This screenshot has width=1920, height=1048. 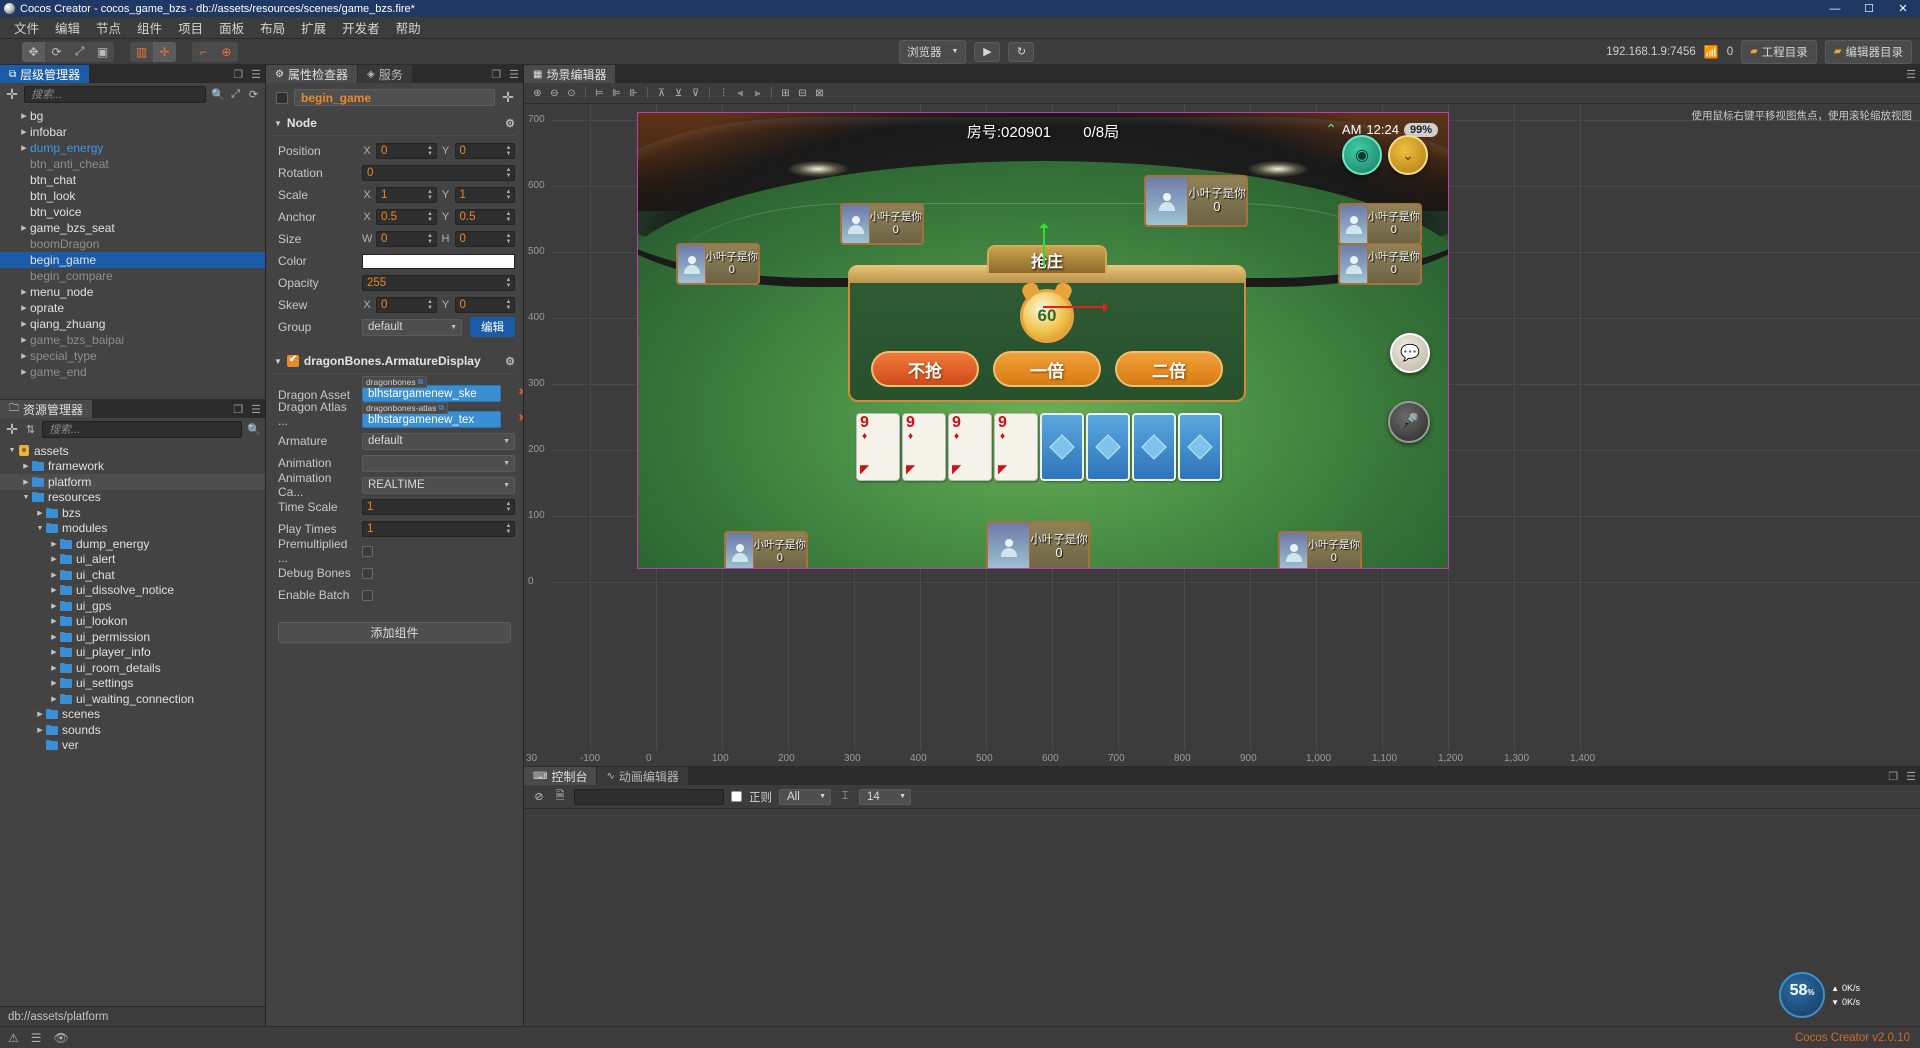 What do you see at coordinates (132, 324) in the screenshot?
I see `hierarchy-node-qiang_zhuang: ▶ qiang_zhuang` at bounding box center [132, 324].